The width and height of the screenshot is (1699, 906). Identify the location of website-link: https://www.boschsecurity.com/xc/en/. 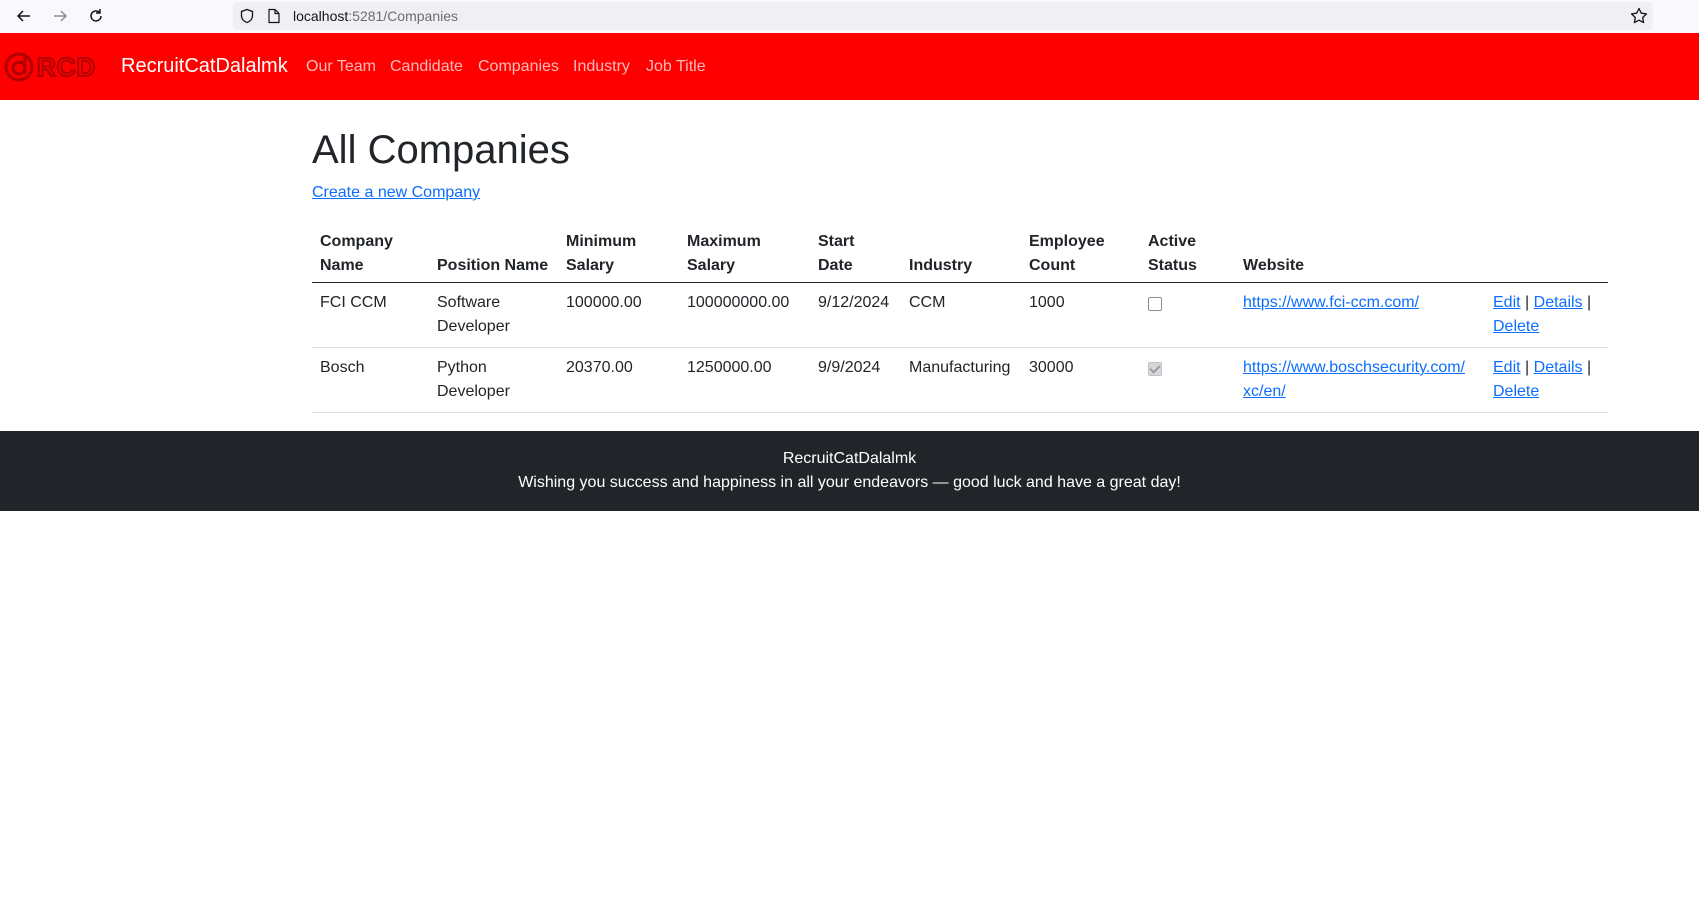
(1354, 379).